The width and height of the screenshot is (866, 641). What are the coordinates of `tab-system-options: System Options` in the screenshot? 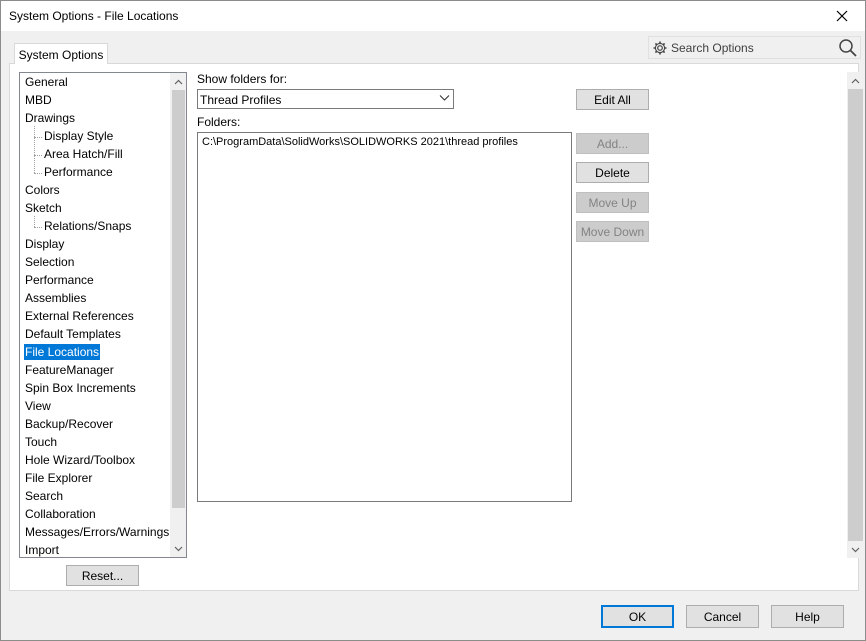 It's located at (61, 54).